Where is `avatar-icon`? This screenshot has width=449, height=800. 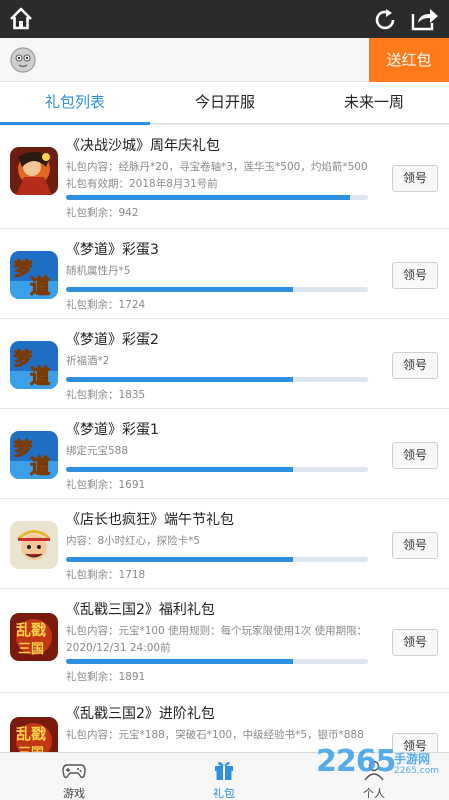
avatar-icon is located at coordinates (23, 60).